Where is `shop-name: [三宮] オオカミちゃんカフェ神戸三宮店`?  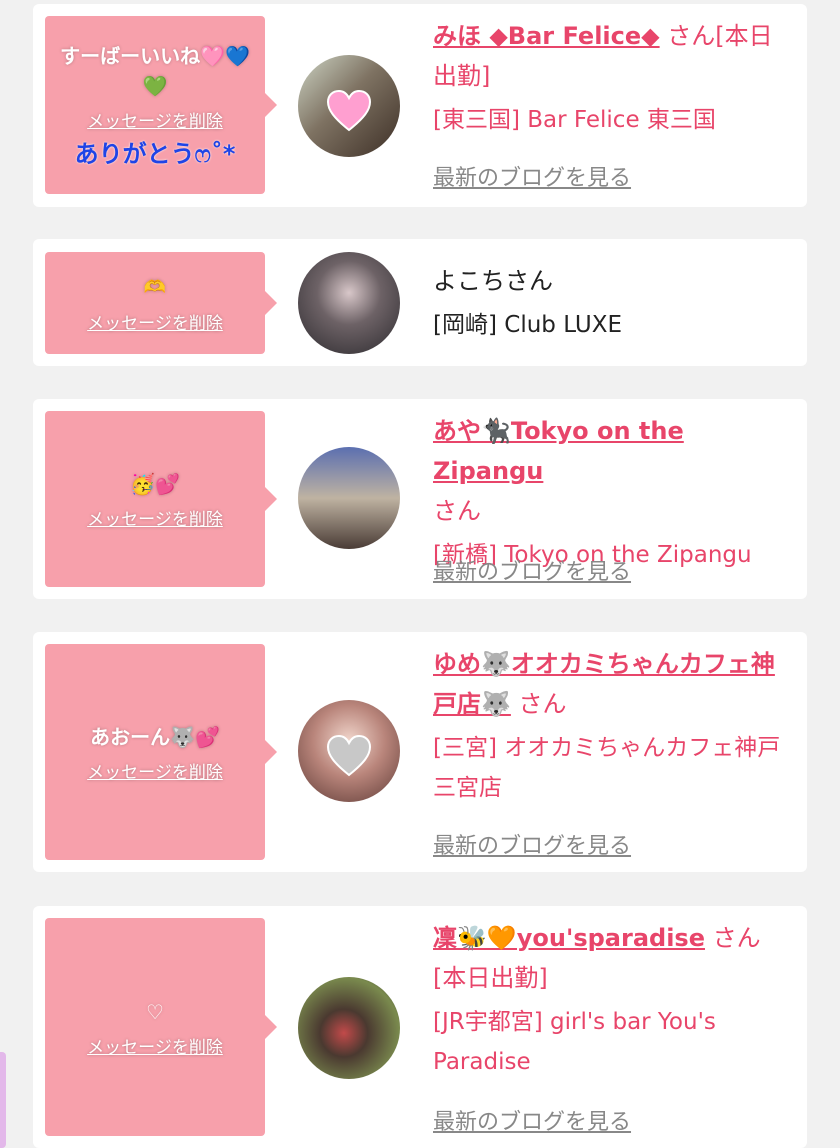
shop-name: [三宮] オオカミちゃんカフェ神戸三宮店 is located at coordinates (607, 768).